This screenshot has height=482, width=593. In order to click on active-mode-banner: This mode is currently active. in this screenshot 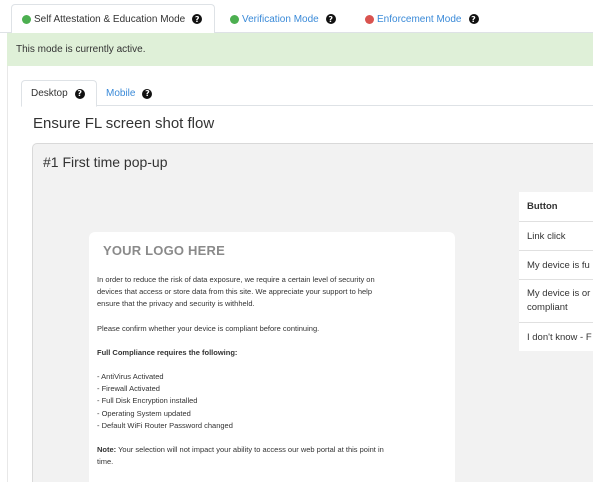, I will do `click(300, 49)`.